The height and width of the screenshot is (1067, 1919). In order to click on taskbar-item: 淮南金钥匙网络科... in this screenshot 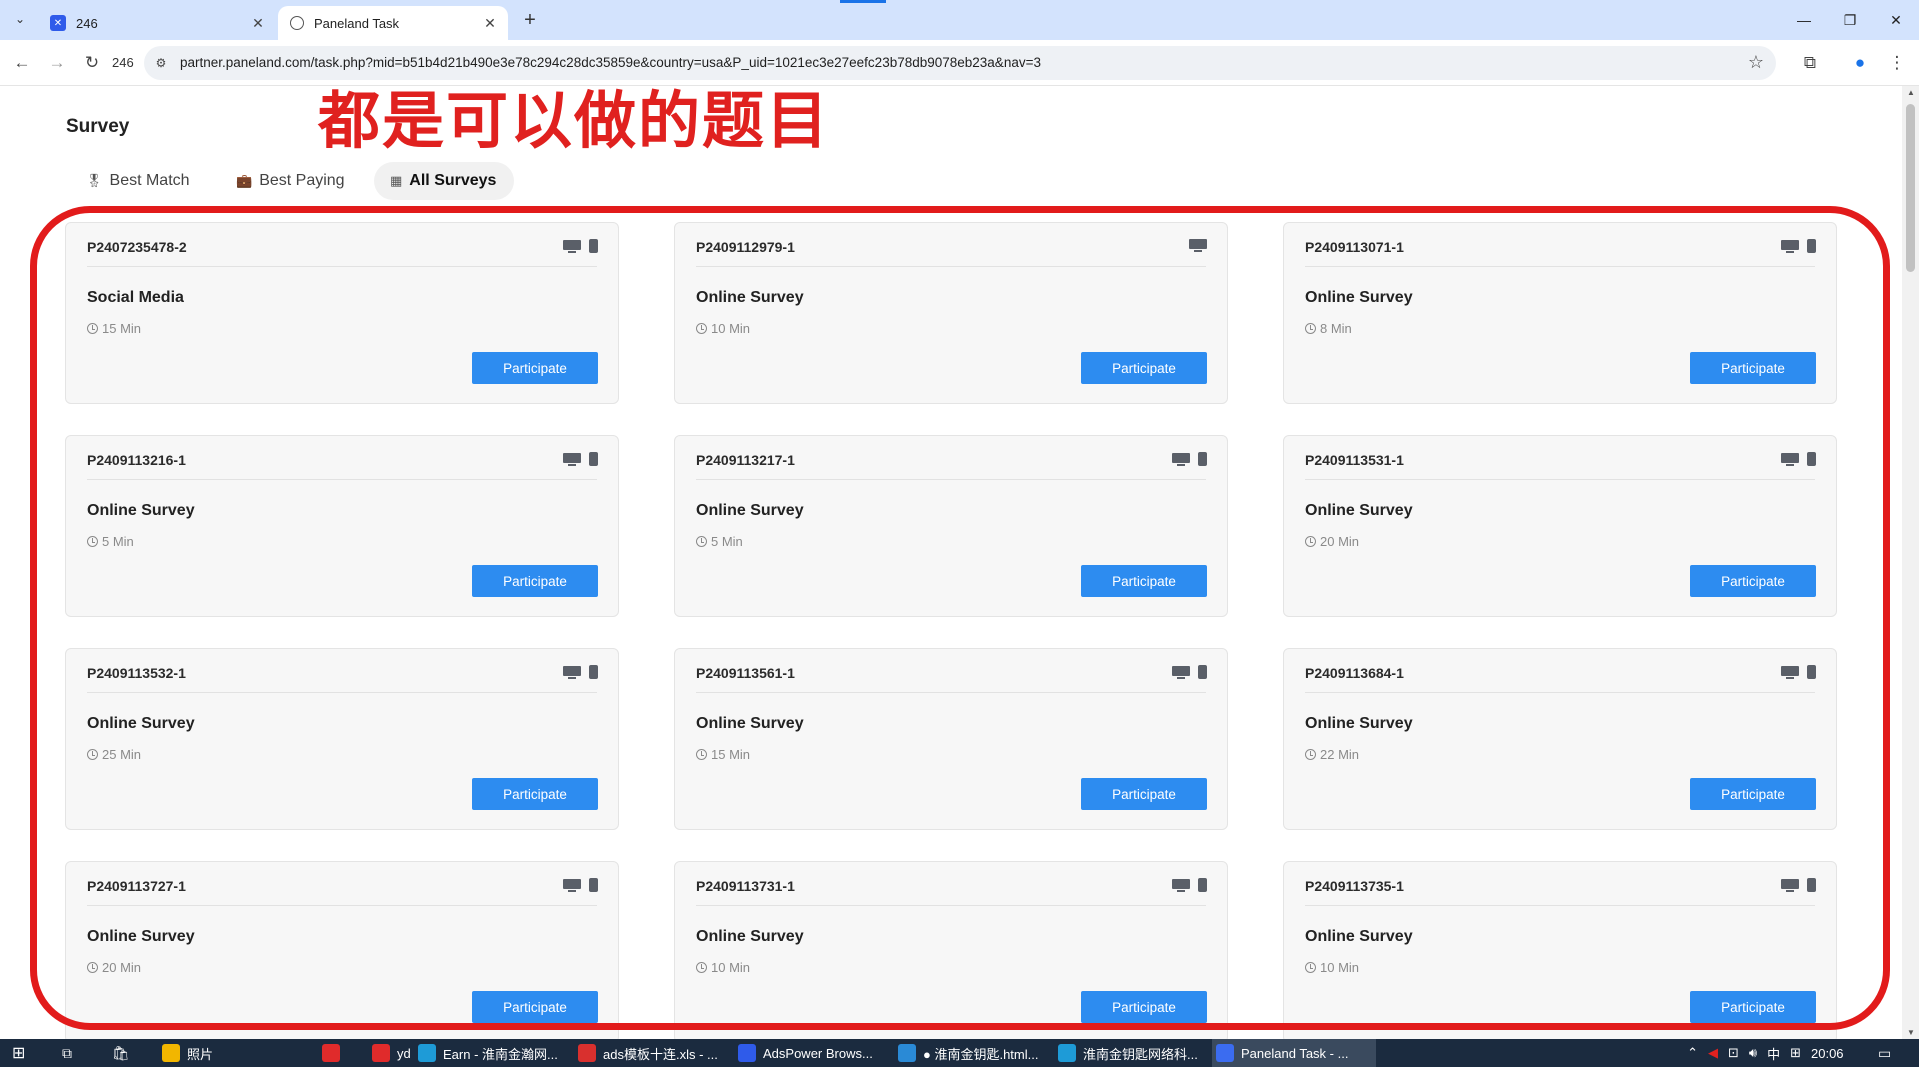, I will do `click(1131, 1053)`.